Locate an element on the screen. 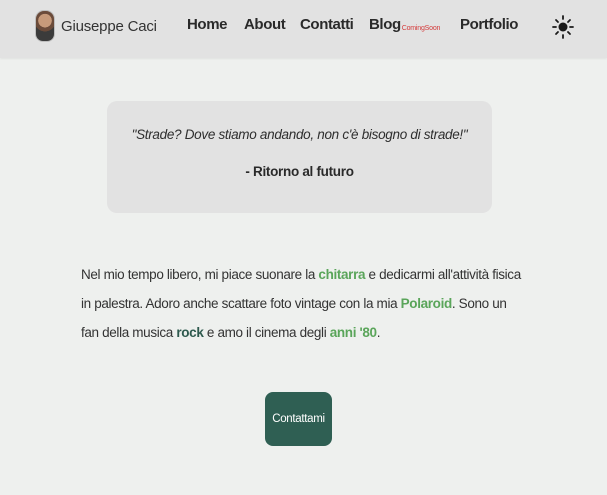 This screenshot has height=495, width=607. brand: Giuseppe Caci is located at coordinates (96, 26).